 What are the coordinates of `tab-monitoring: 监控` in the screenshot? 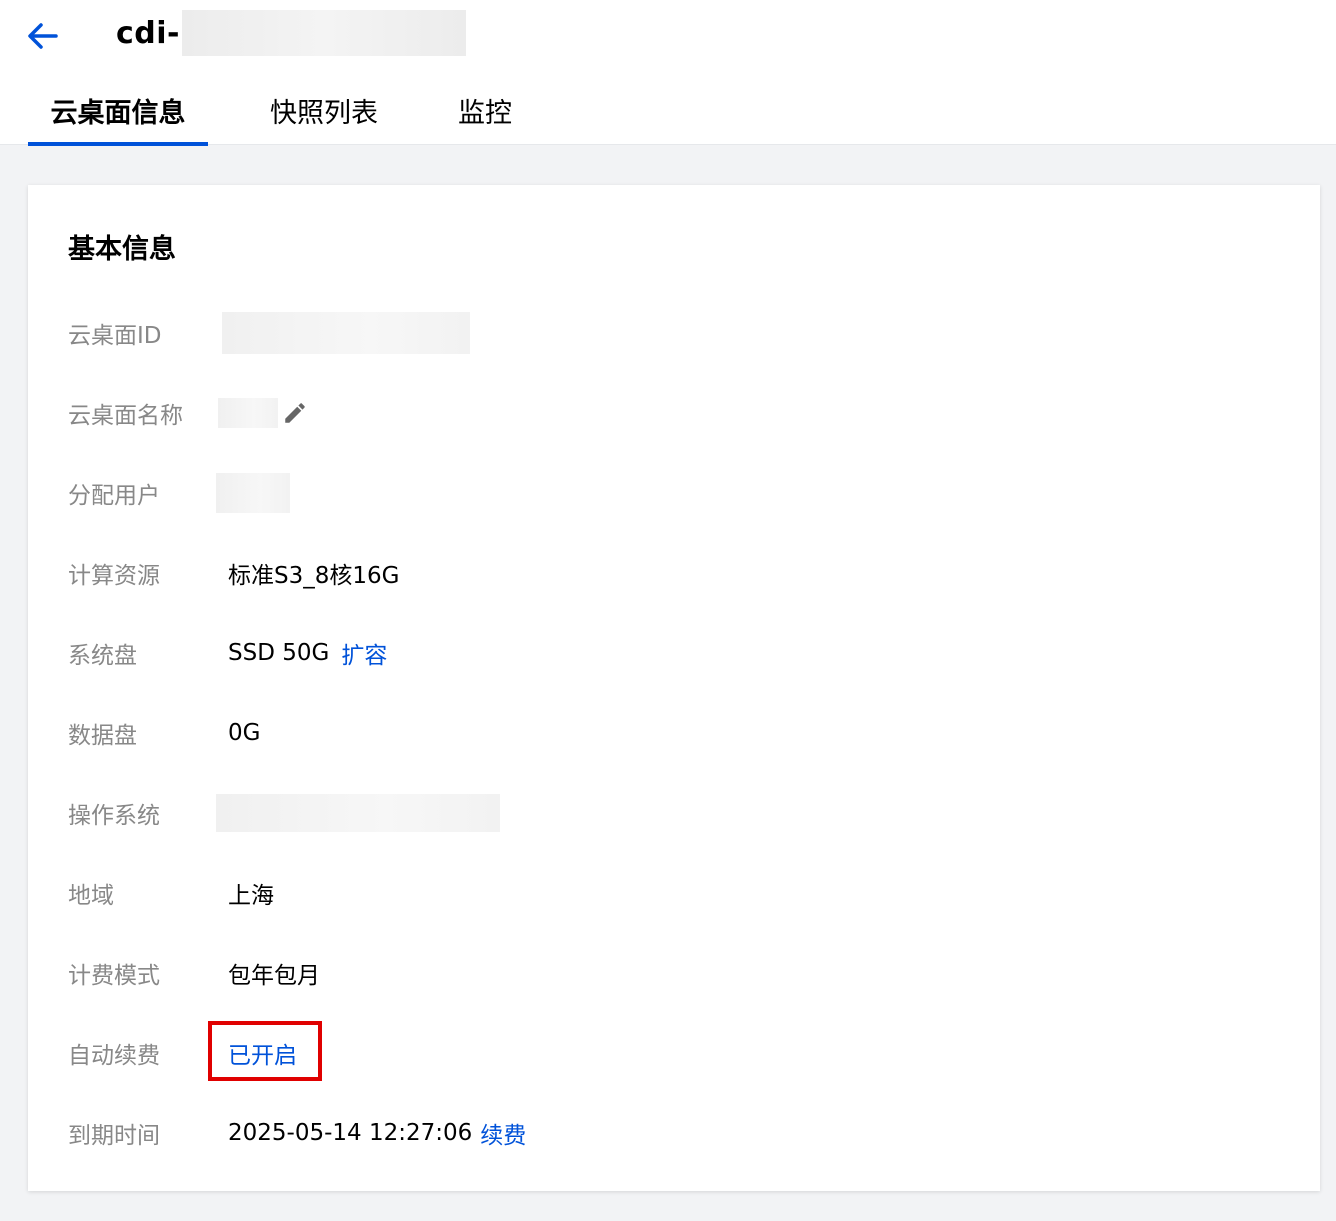 It's located at (485, 114).